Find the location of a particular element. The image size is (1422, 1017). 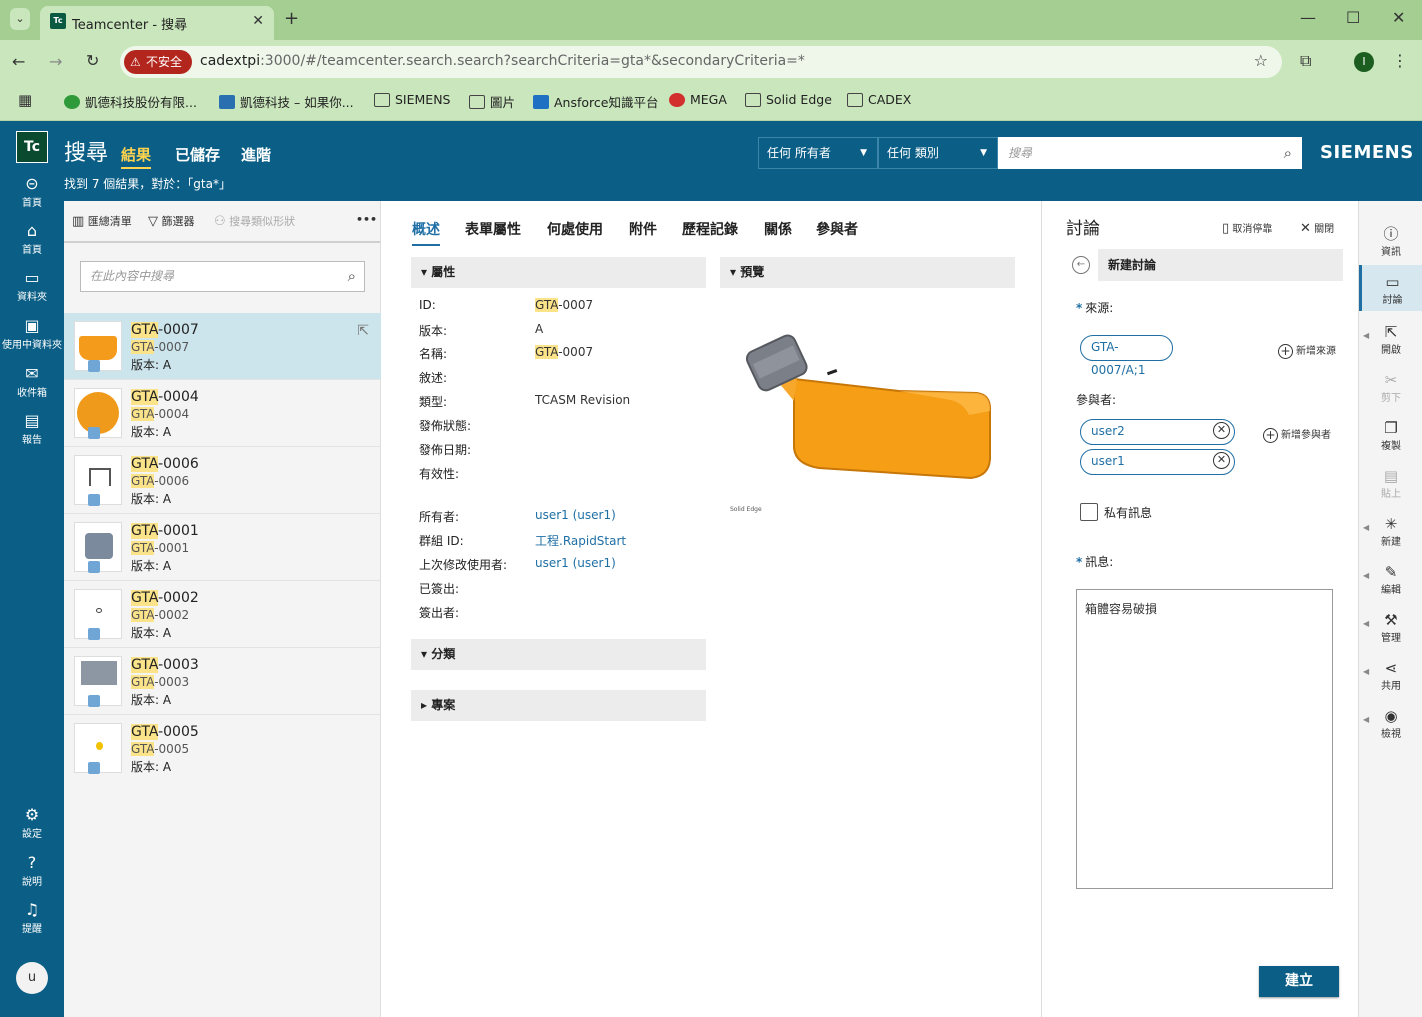

tab-attachments: 附件 is located at coordinates (643, 229).